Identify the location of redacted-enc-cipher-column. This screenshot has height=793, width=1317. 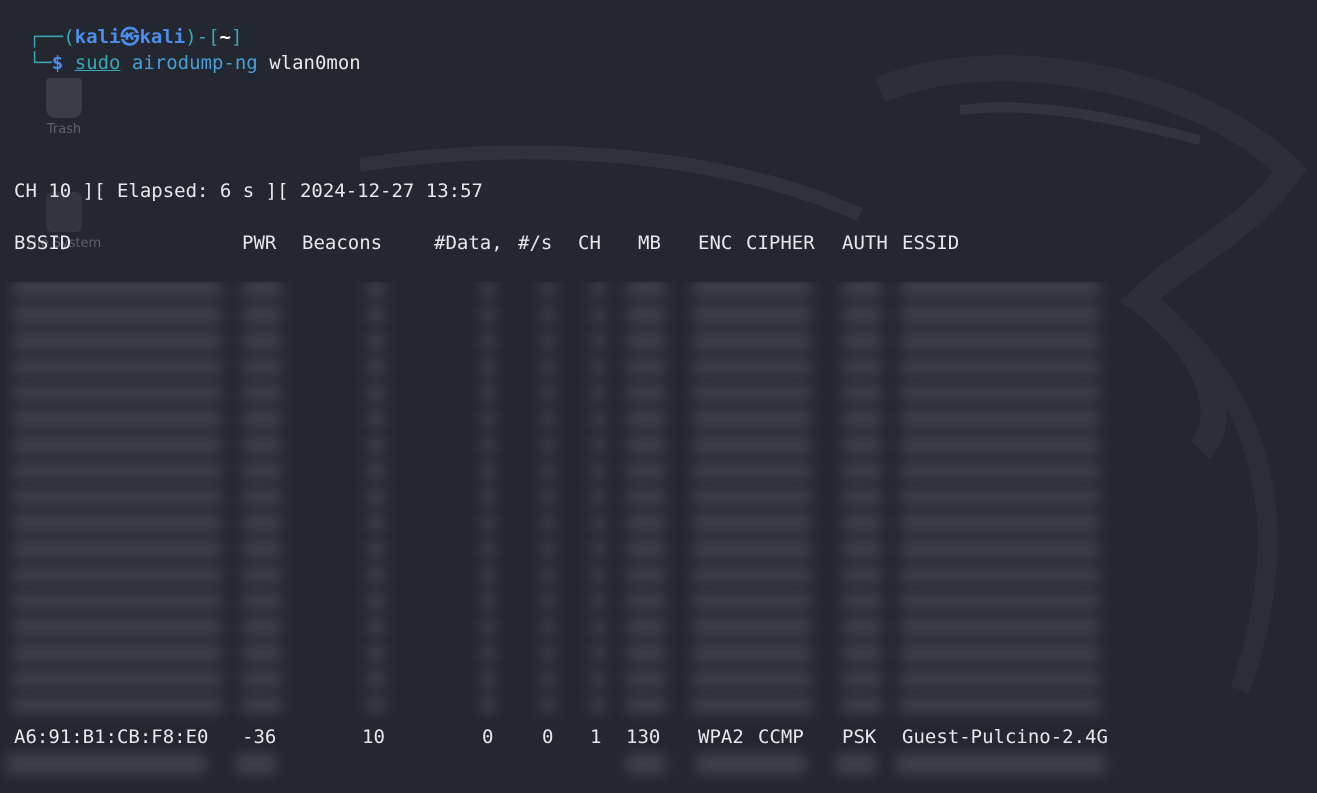
(752, 502).